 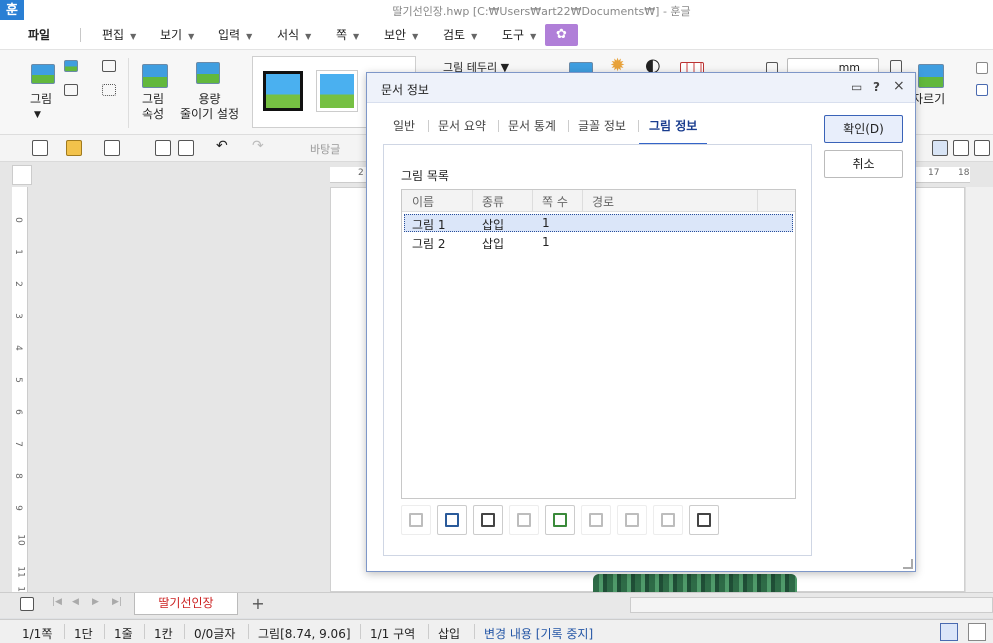 What do you see at coordinates (423, 201) in the screenshot?
I see `column-name: 이름` at bounding box center [423, 201].